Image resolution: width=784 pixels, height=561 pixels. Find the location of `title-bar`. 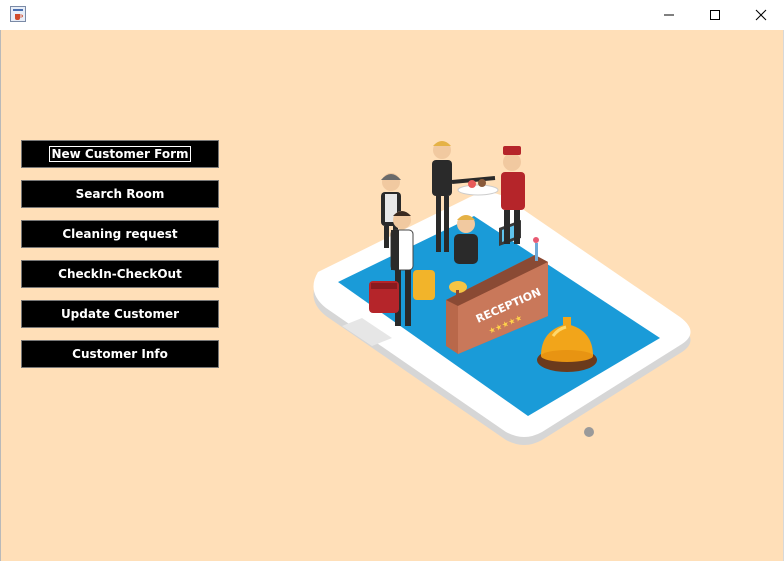

title-bar is located at coordinates (392, 15).